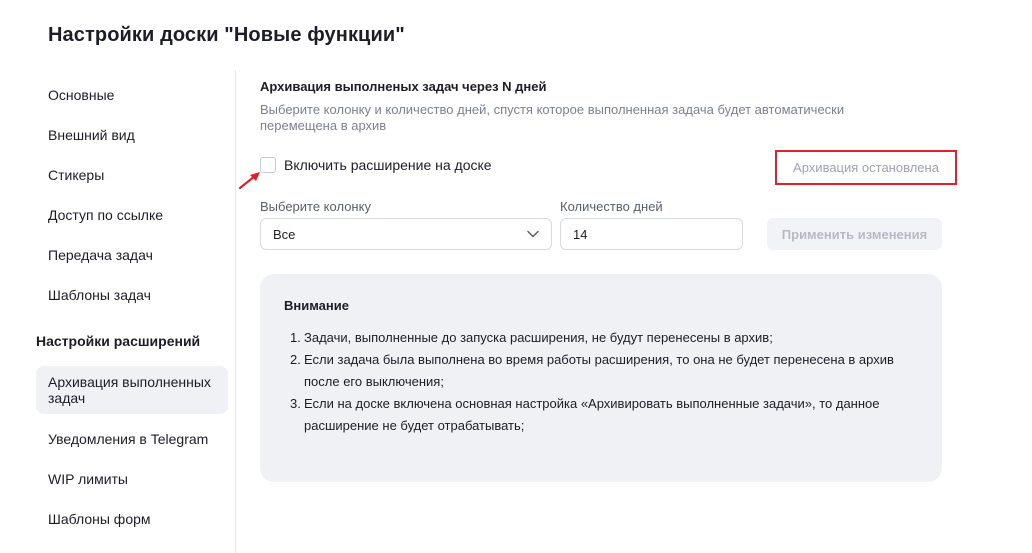  What do you see at coordinates (316, 305) in the screenshot?
I see `notice-title: Внимание` at bounding box center [316, 305].